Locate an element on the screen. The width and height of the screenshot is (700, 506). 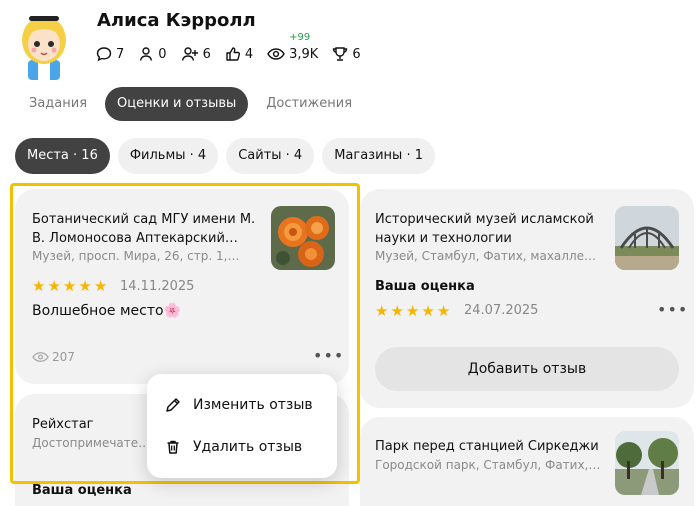
profile-tabs: Задания Оценки и отзывы Достижения is located at coordinates (193, 104).